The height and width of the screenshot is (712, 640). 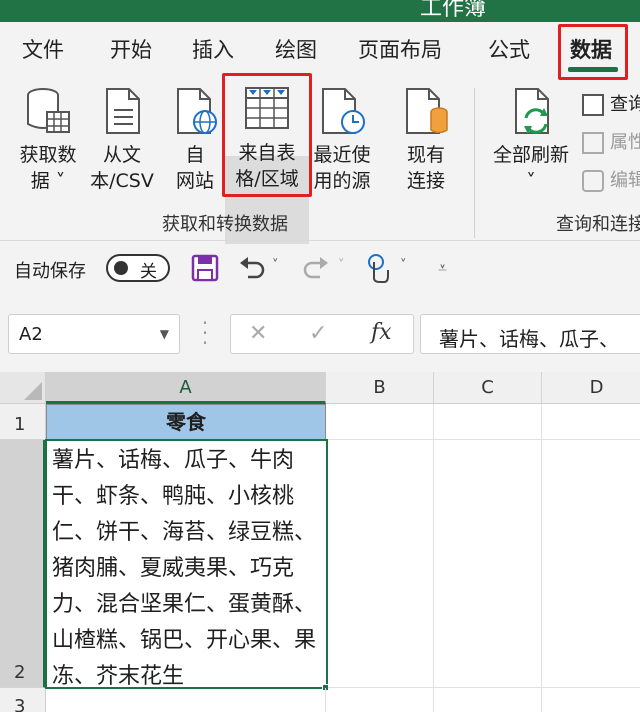 I want to click on tab-page-layout: 页面布局, so click(x=400, y=49).